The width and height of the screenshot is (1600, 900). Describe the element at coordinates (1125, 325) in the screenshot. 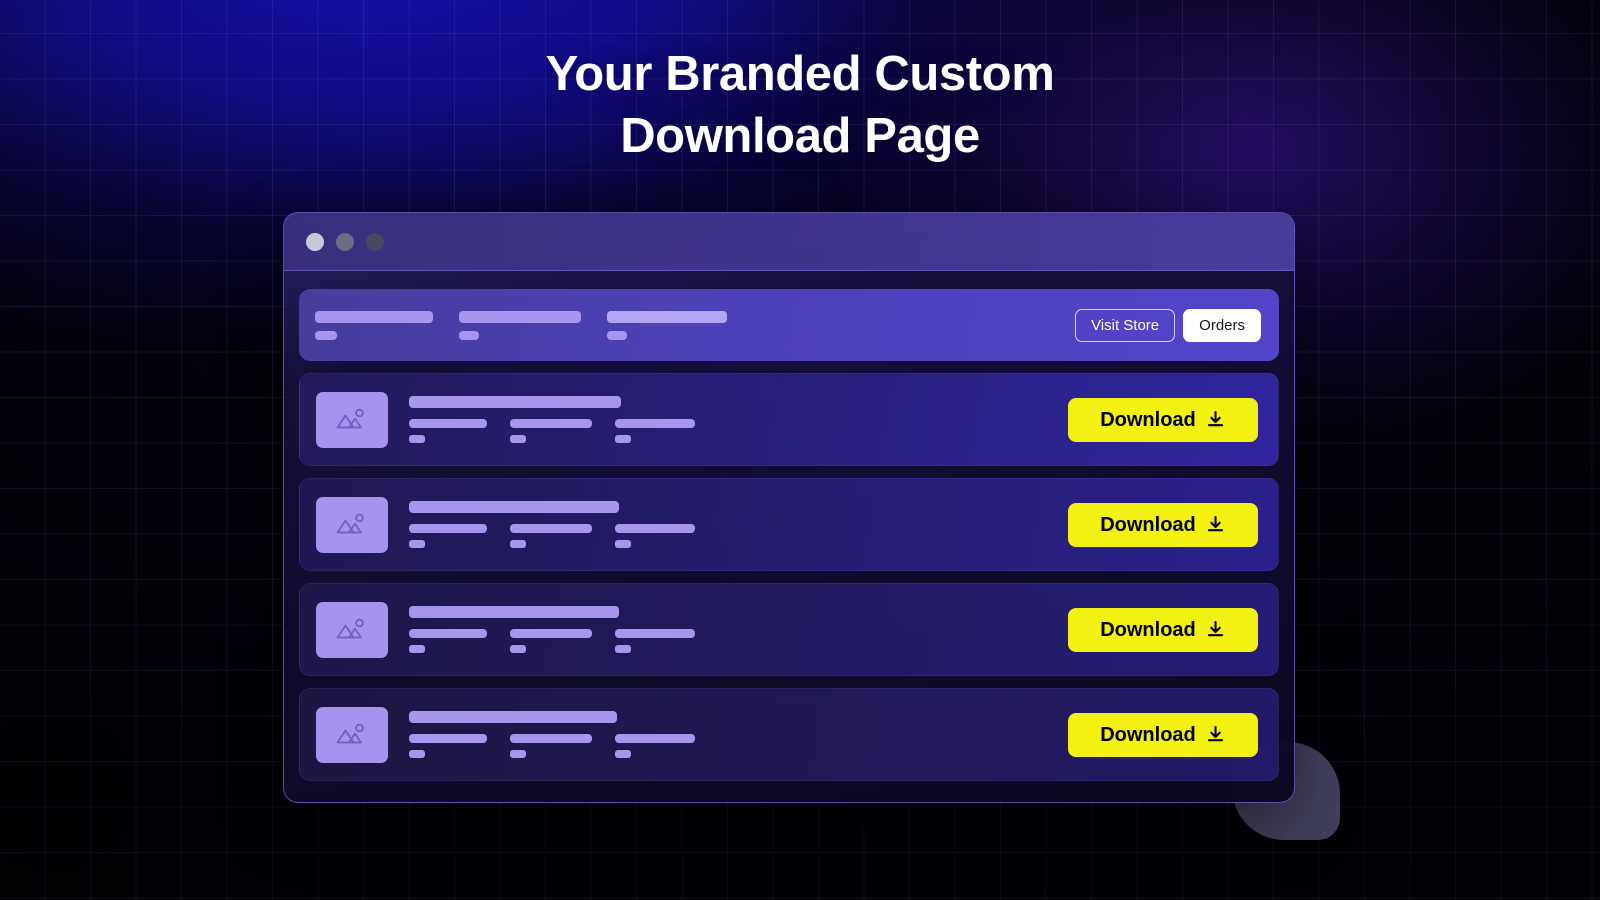

I see `visit-store-button: Visit Store` at that location.